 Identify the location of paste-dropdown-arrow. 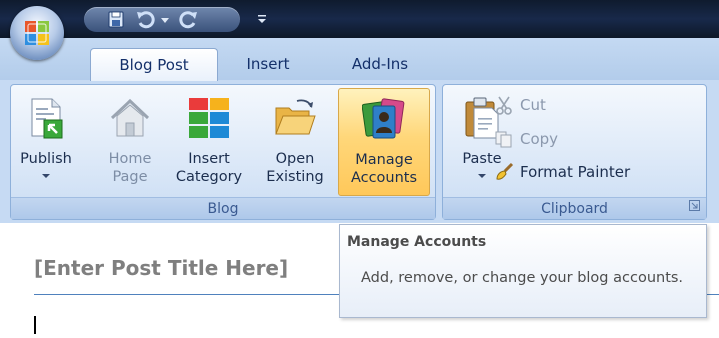
(482, 176).